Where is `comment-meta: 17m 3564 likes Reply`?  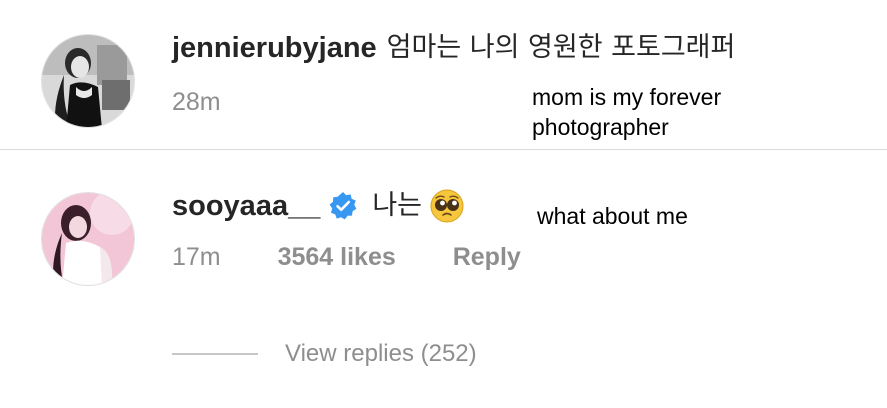 comment-meta: 17m 3564 likes Reply is located at coordinates (346, 257).